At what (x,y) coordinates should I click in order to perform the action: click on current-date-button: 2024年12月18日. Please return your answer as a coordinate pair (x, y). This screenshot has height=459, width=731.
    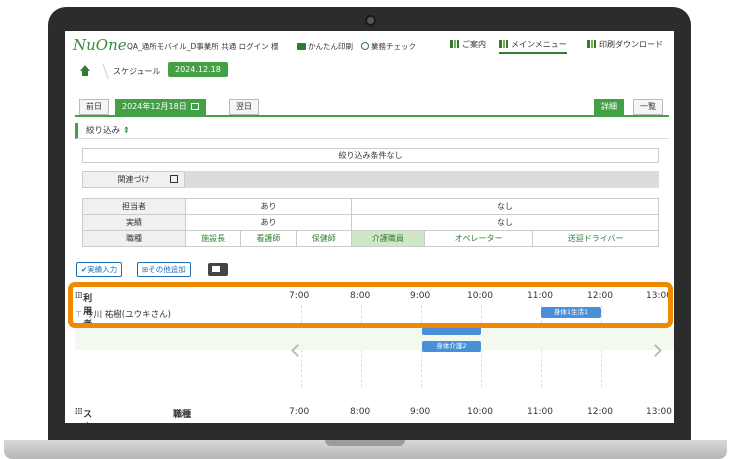
    Looking at the image, I should click on (160, 107).